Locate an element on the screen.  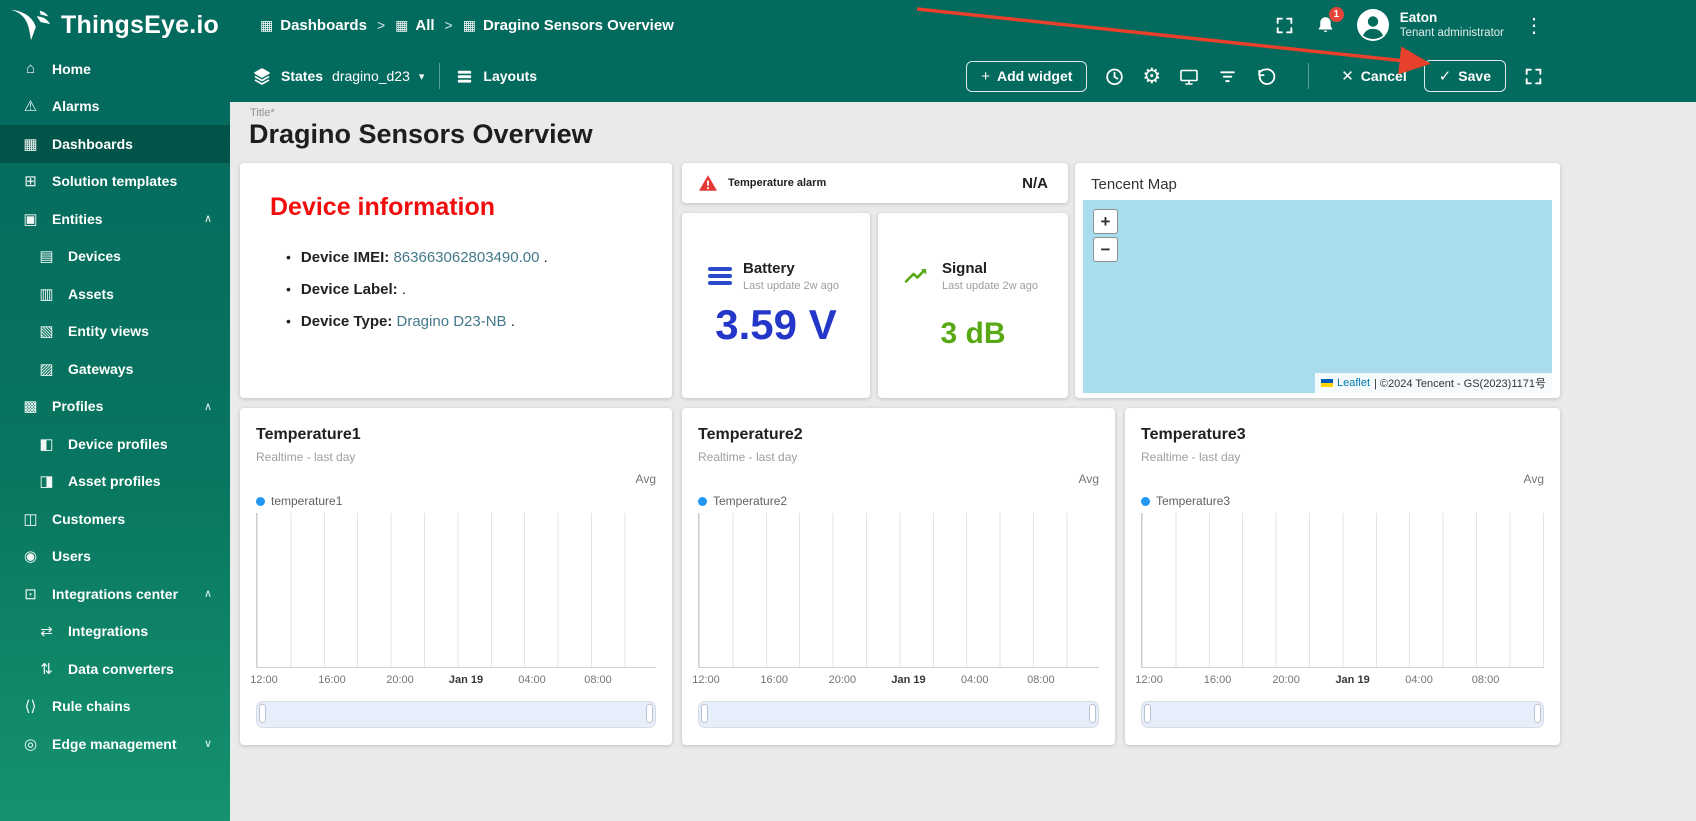
entities-icon: ▣ is located at coordinates (30, 219).